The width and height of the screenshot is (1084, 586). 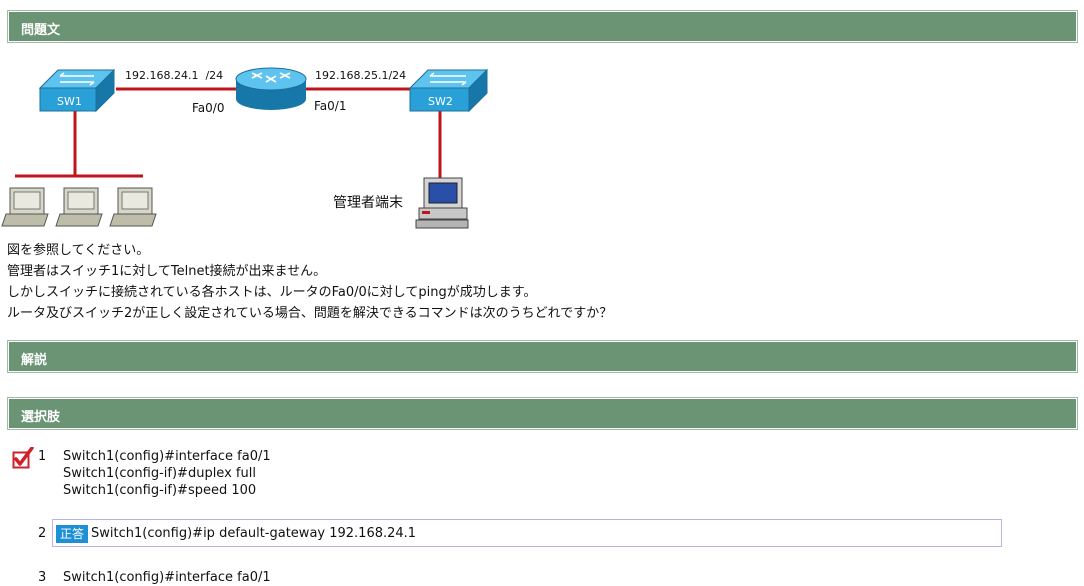 I want to click on admin-terminal-label: 管理者端末, so click(x=368, y=203).